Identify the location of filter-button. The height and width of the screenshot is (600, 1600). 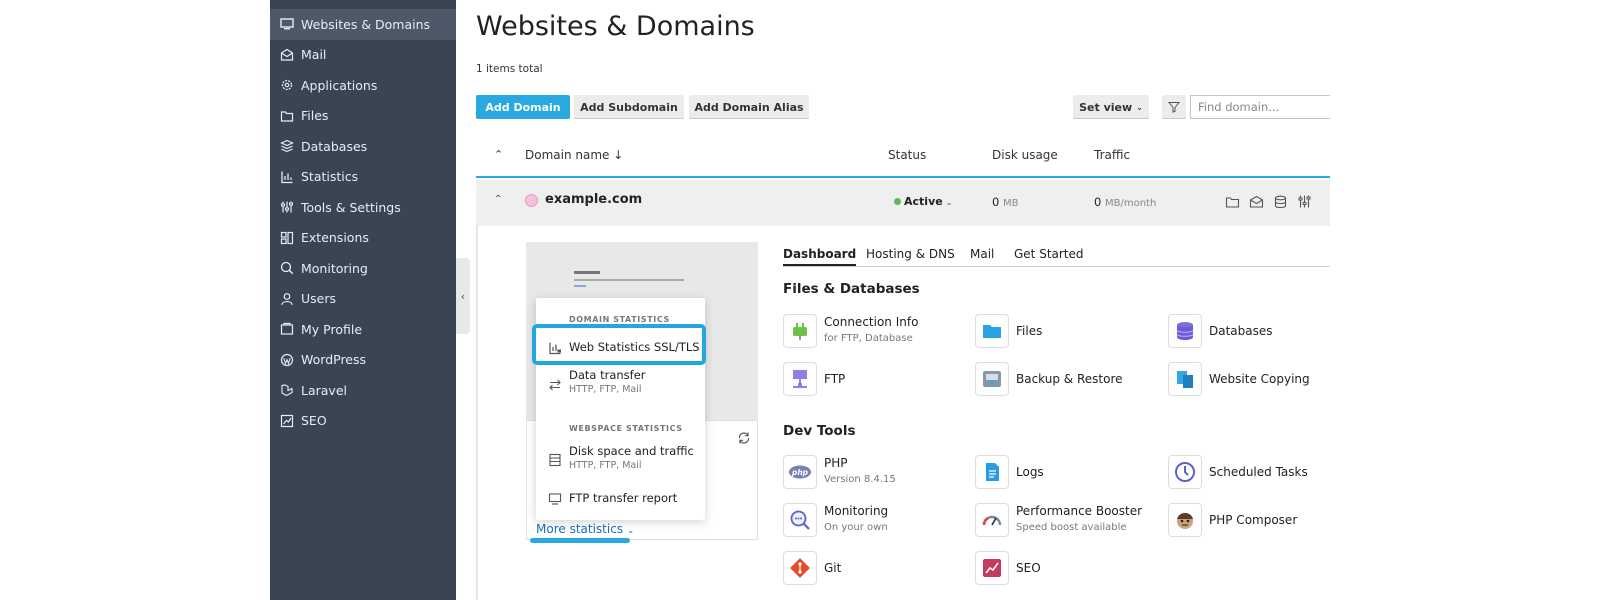
(1174, 107).